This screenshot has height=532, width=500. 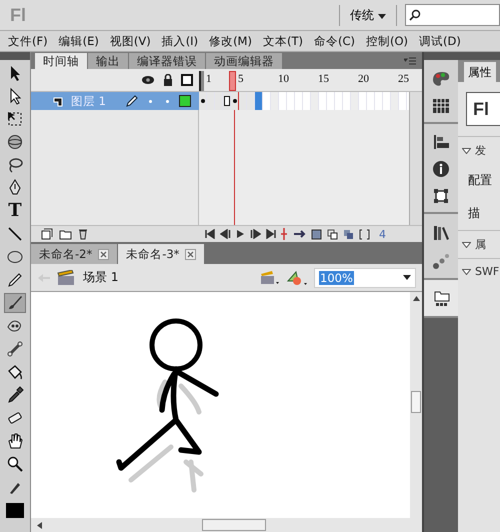 What do you see at coordinates (210, 234) in the screenshot?
I see `first-frame-icon` at bounding box center [210, 234].